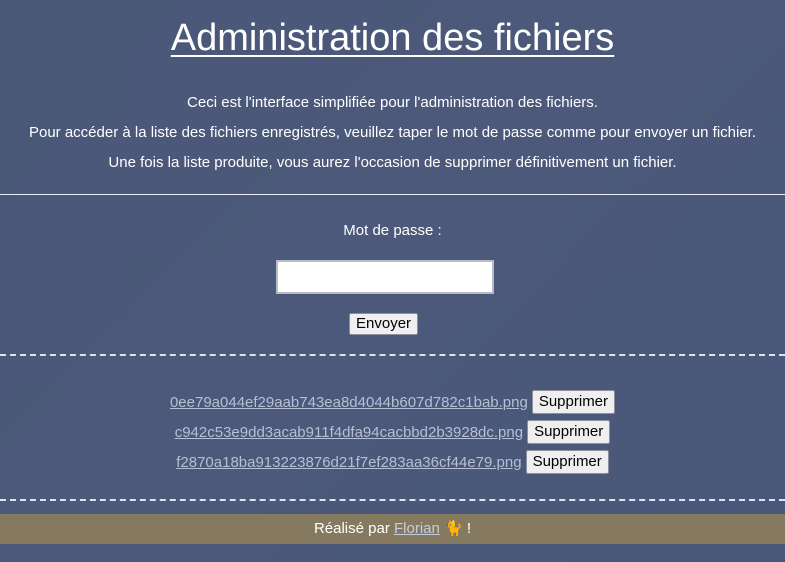  I want to click on divider-solid, so click(392, 194).